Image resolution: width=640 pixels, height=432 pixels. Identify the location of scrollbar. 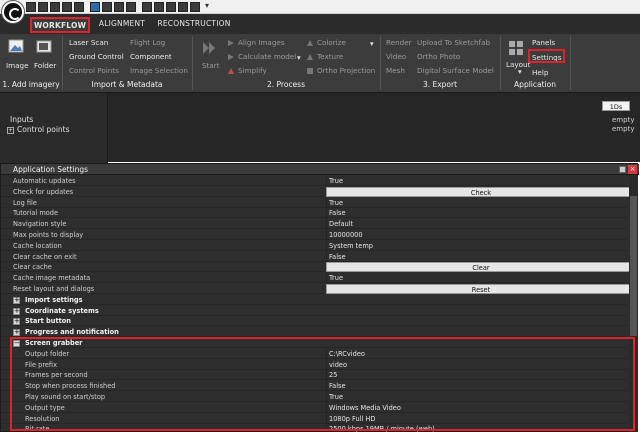
(633, 304).